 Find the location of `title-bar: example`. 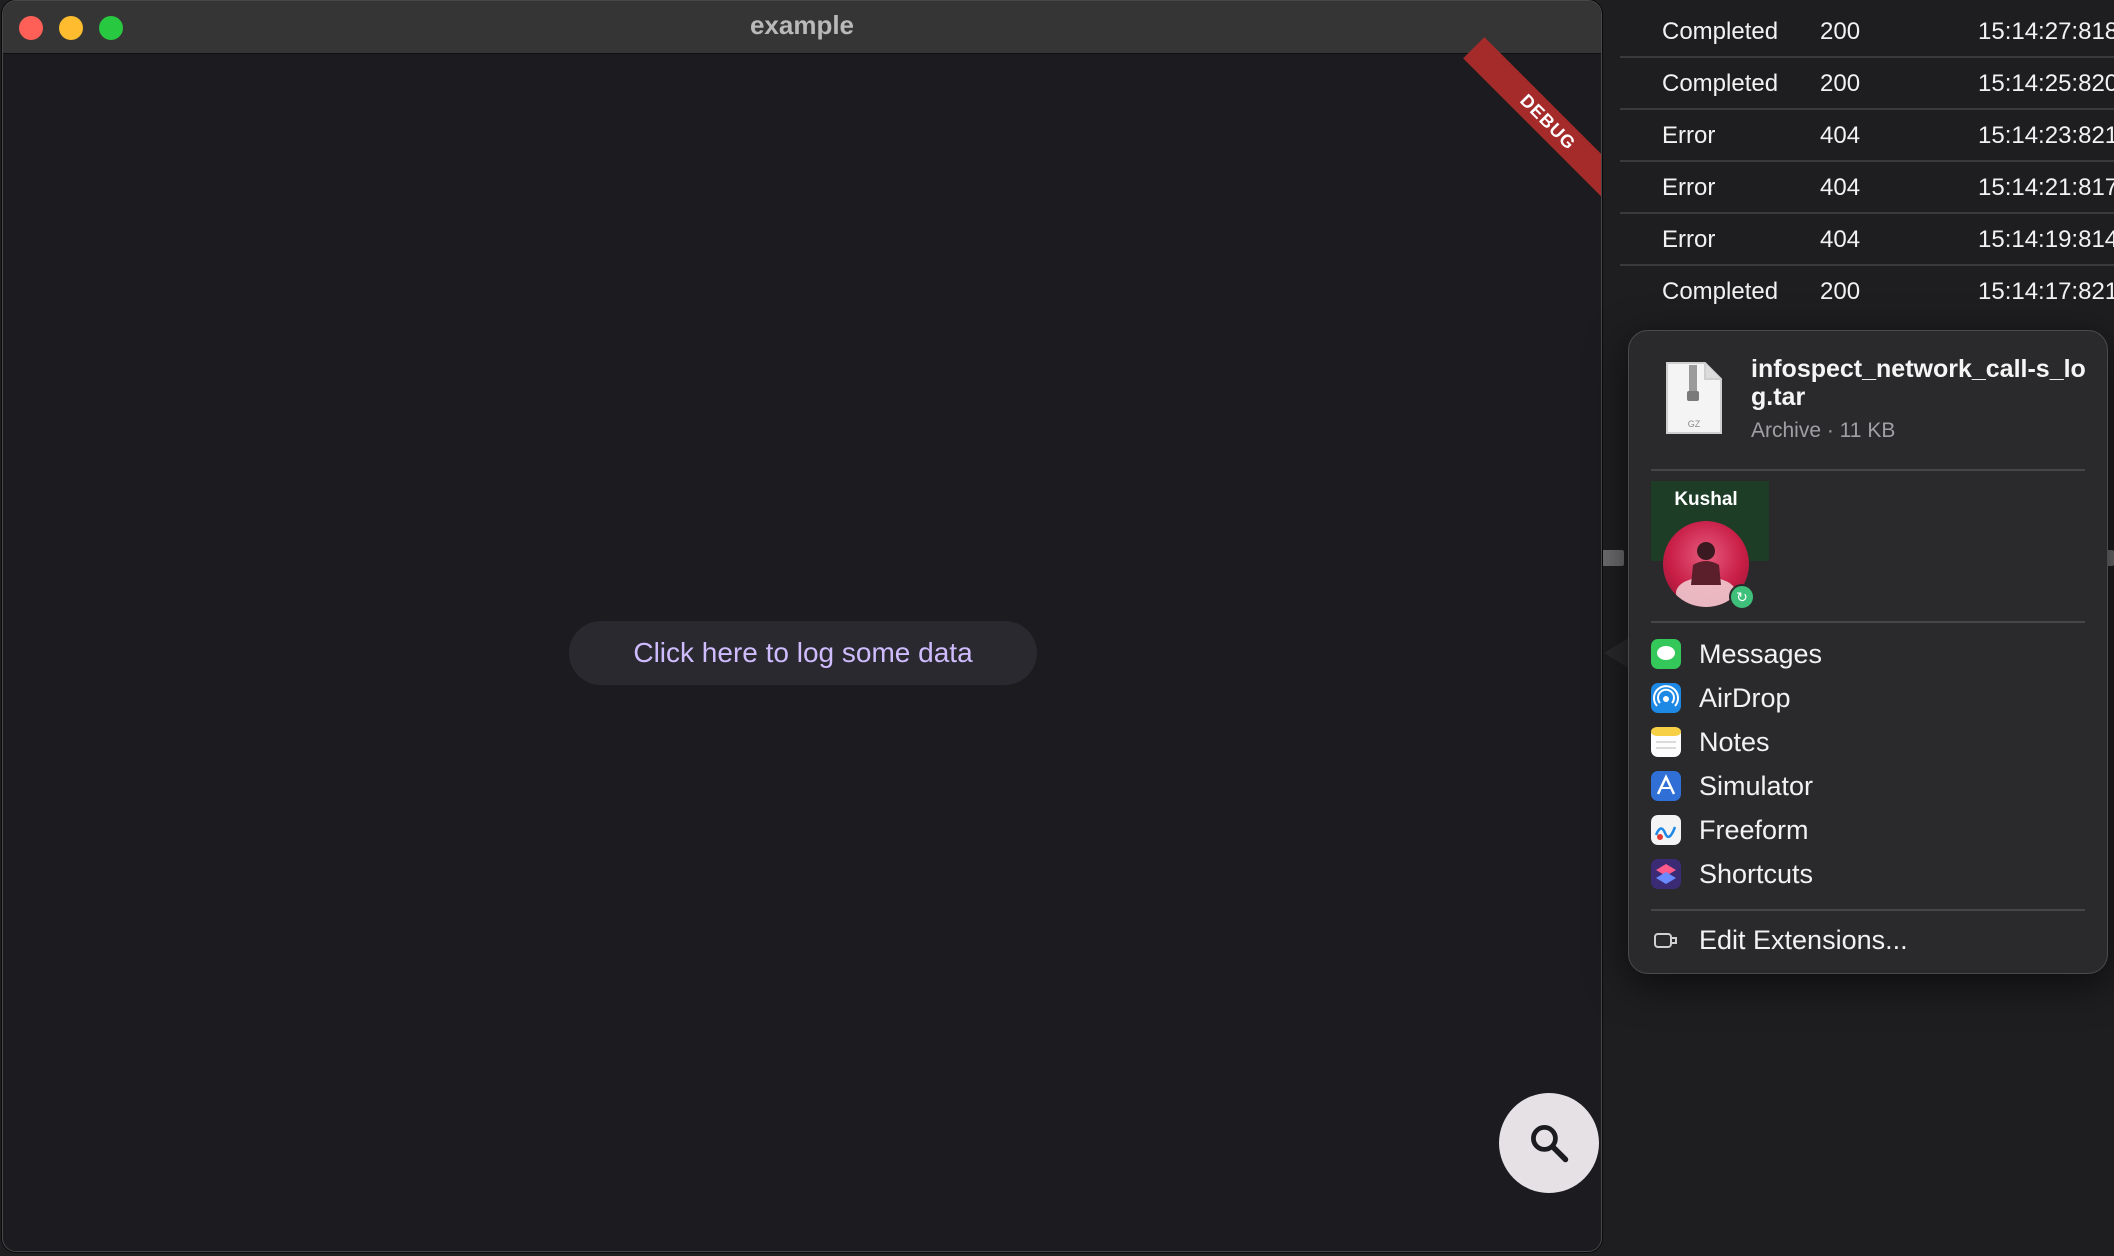

title-bar: example is located at coordinates (802, 27).